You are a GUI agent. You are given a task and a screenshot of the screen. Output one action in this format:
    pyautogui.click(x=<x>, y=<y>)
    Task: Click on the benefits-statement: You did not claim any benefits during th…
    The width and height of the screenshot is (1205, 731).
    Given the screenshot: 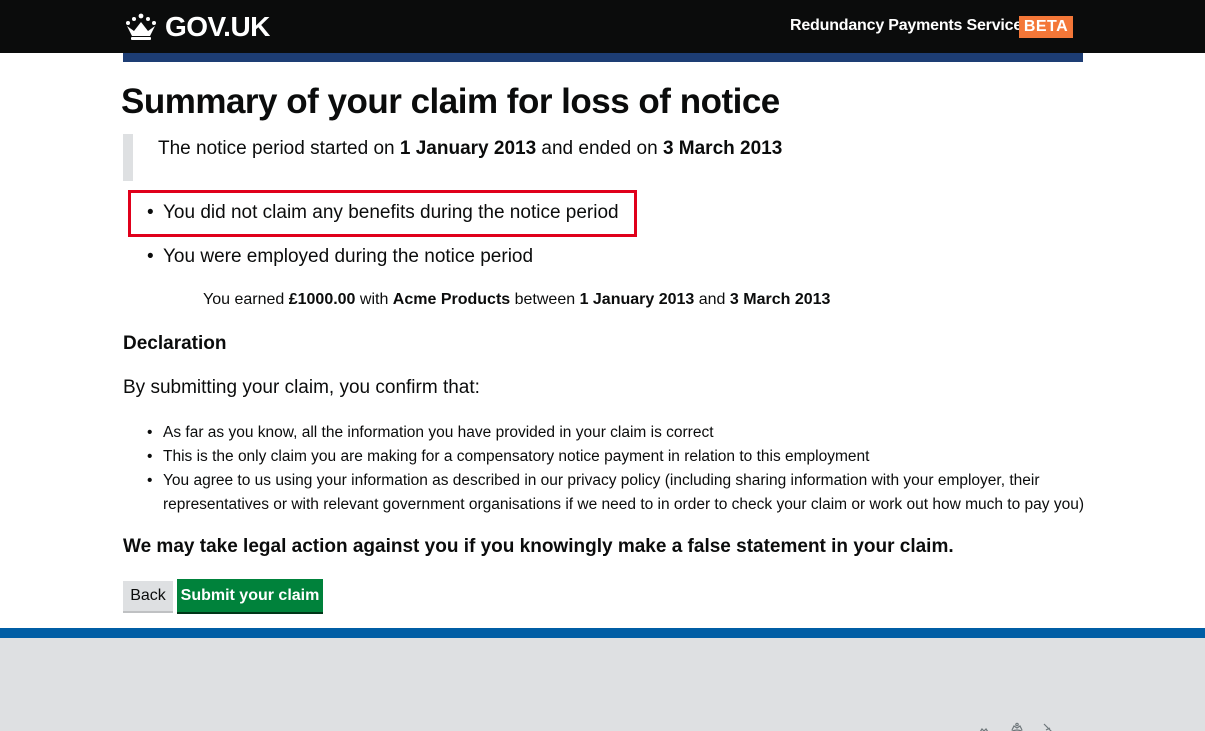 What is the action you would take?
    pyautogui.click(x=383, y=213)
    